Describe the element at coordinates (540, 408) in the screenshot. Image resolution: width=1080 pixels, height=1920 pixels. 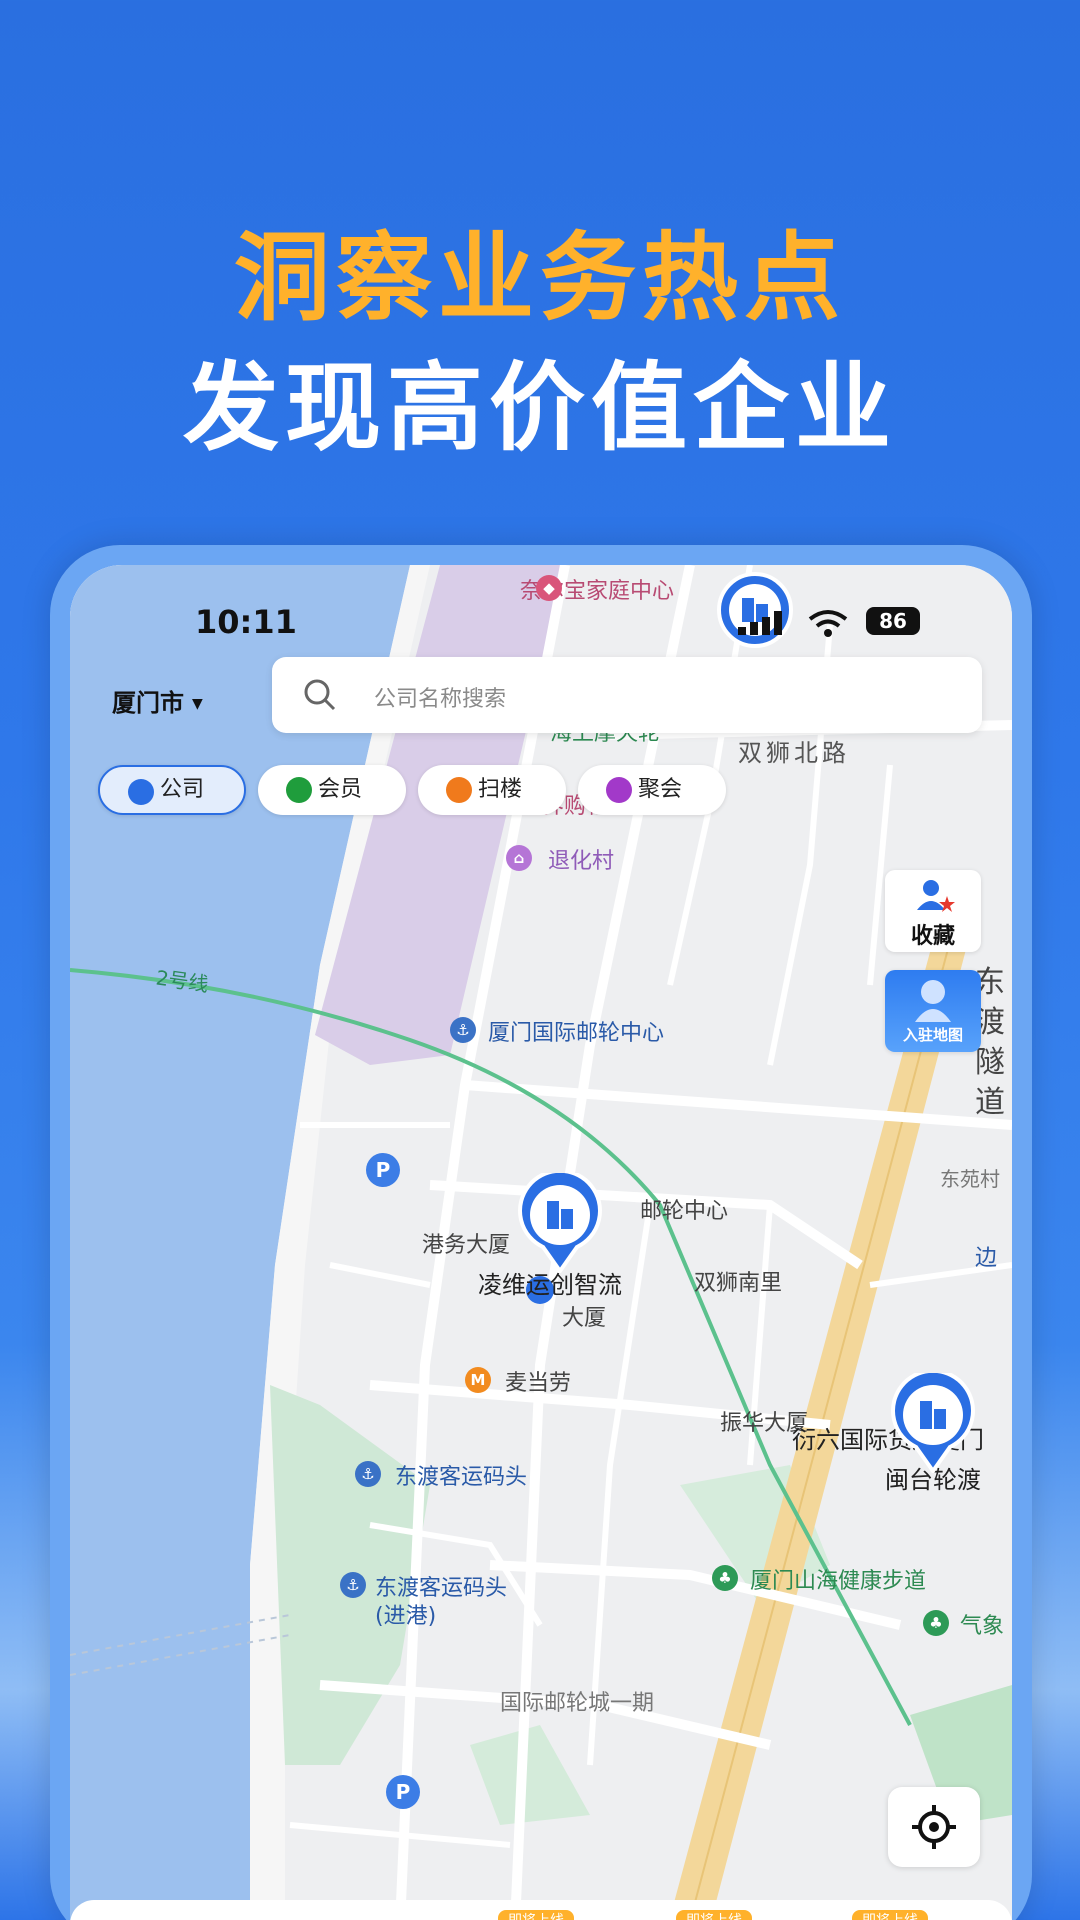
I see `headline-discover: 发现高价值企业` at that location.